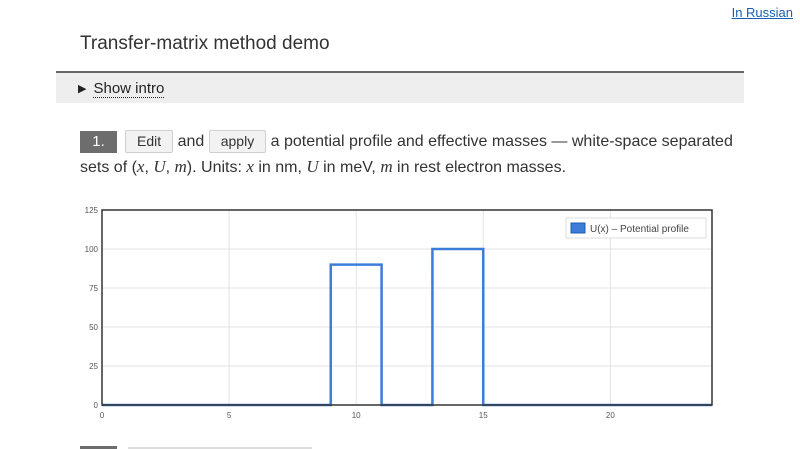 This screenshot has height=449, width=800. I want to click on var-m: m, so click(180, 166).